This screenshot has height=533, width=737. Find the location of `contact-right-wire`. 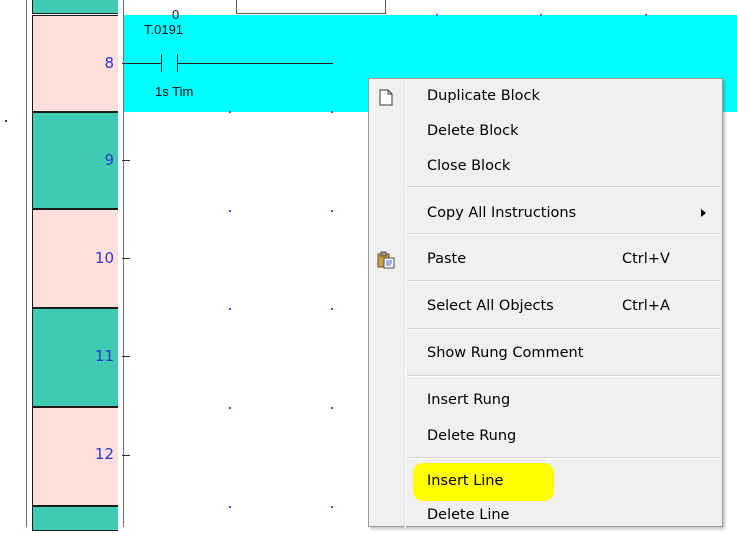

contact-right-wire is located at coordinates (255, 63).